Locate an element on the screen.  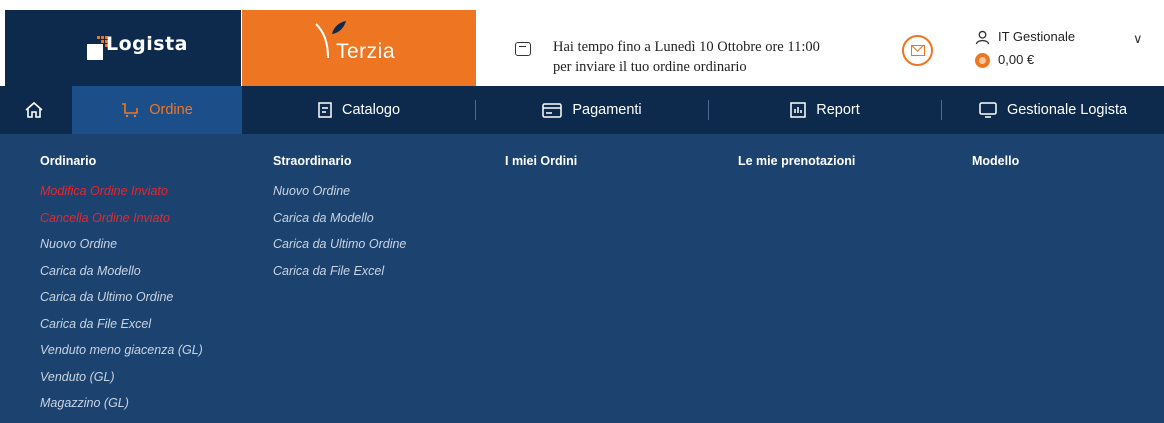
logista-wordmark: Logista is located at coordinates (147, 44).